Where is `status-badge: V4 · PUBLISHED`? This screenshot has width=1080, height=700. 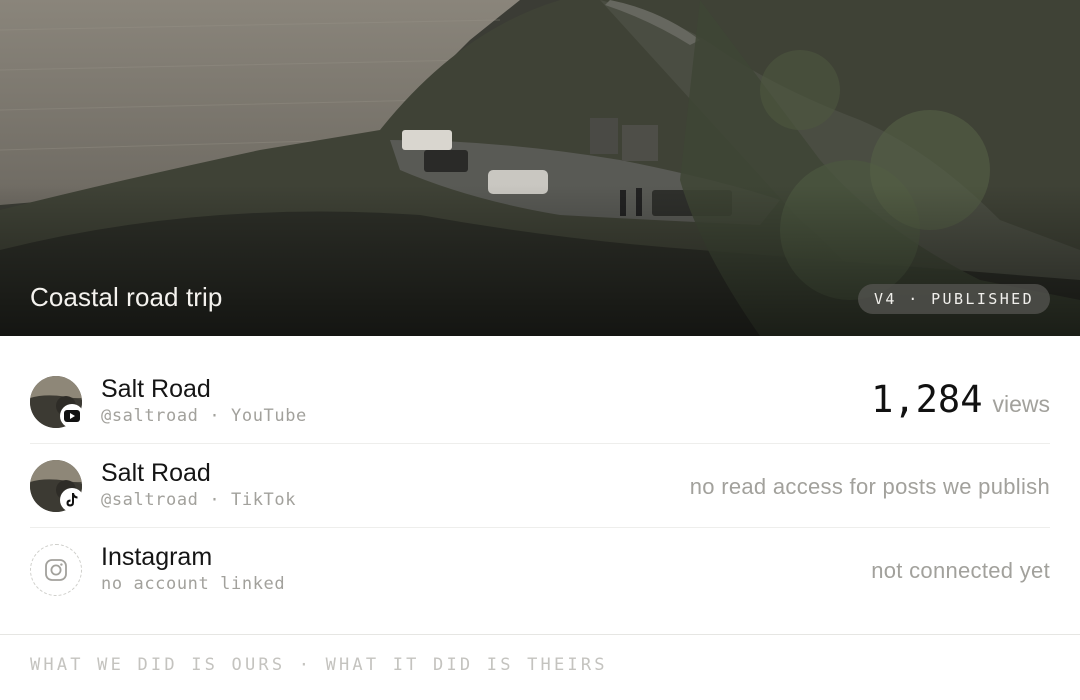
status-badge: V4 · PUBLISHED is located at coordinates (953, 299).